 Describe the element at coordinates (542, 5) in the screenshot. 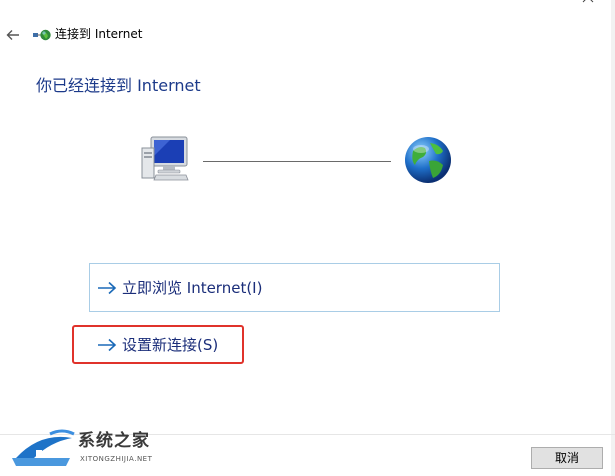

I see `maximize-button` at that location.